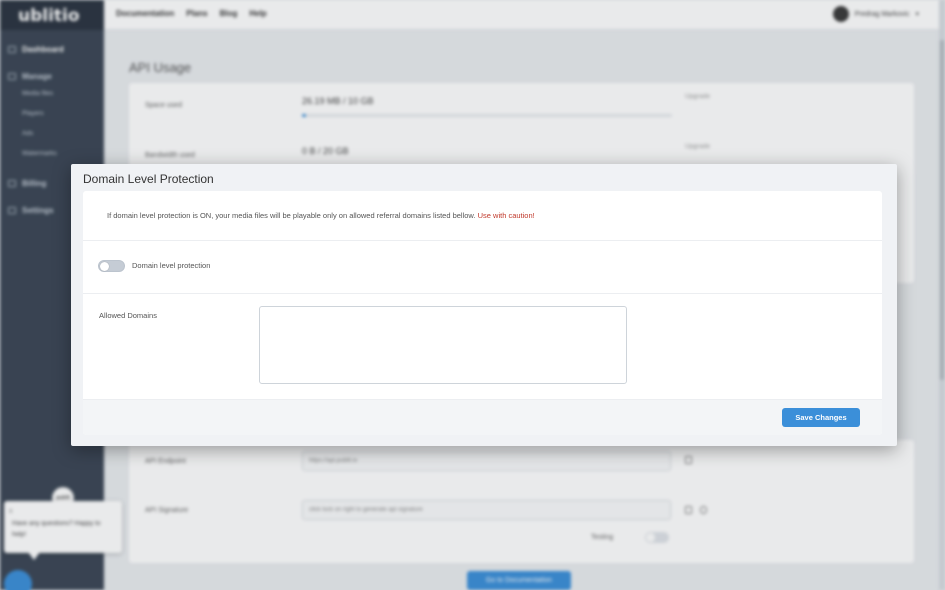 The width and height of the screenshot is (945, 590). Describe the element at coordinates (821, 417) in the screenshot. I see `save-changes-button: Save Changes` at that location.